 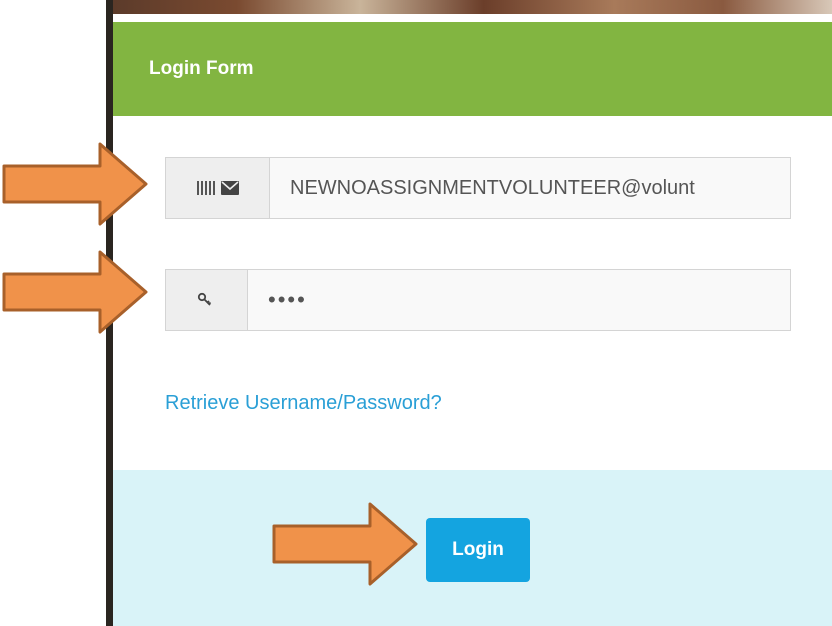 What do you see at coordinates (478, 550) in the screenshot?
I see `login-button: Login` at bounding box center [478, 550].